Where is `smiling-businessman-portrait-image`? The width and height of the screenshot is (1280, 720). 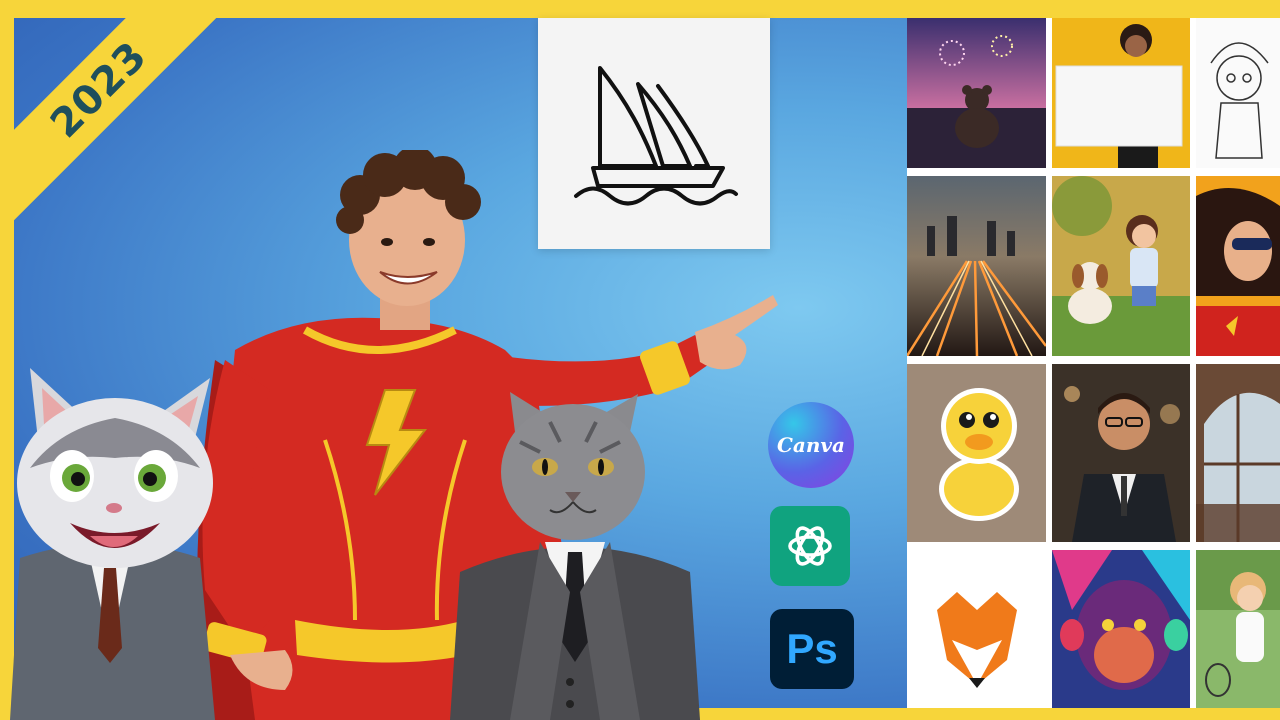 smiling-businessman-portrait-image is located at coordinates (1121, 453).